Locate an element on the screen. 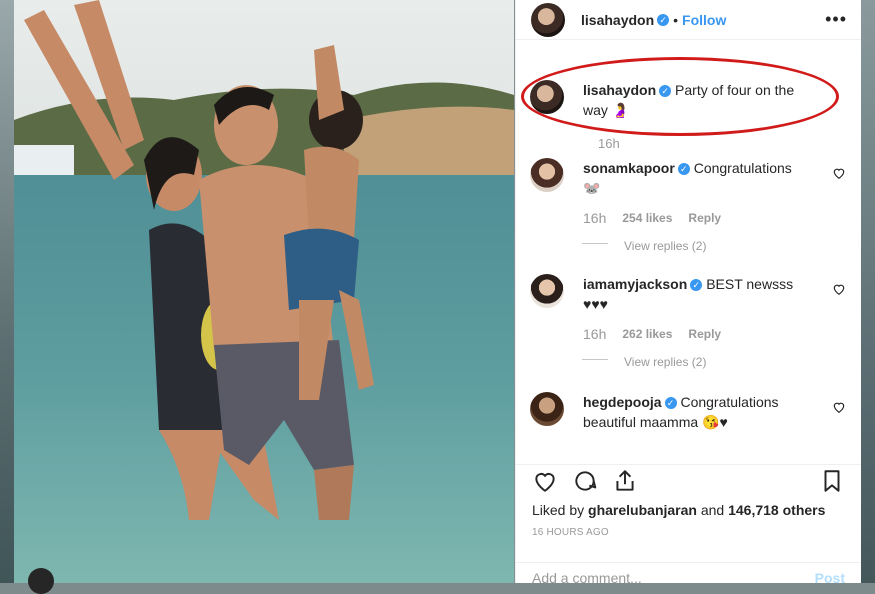 The height and width of the screenshot is (594, 875). more-options-icon: ••• is located at coordinates (836, 19).